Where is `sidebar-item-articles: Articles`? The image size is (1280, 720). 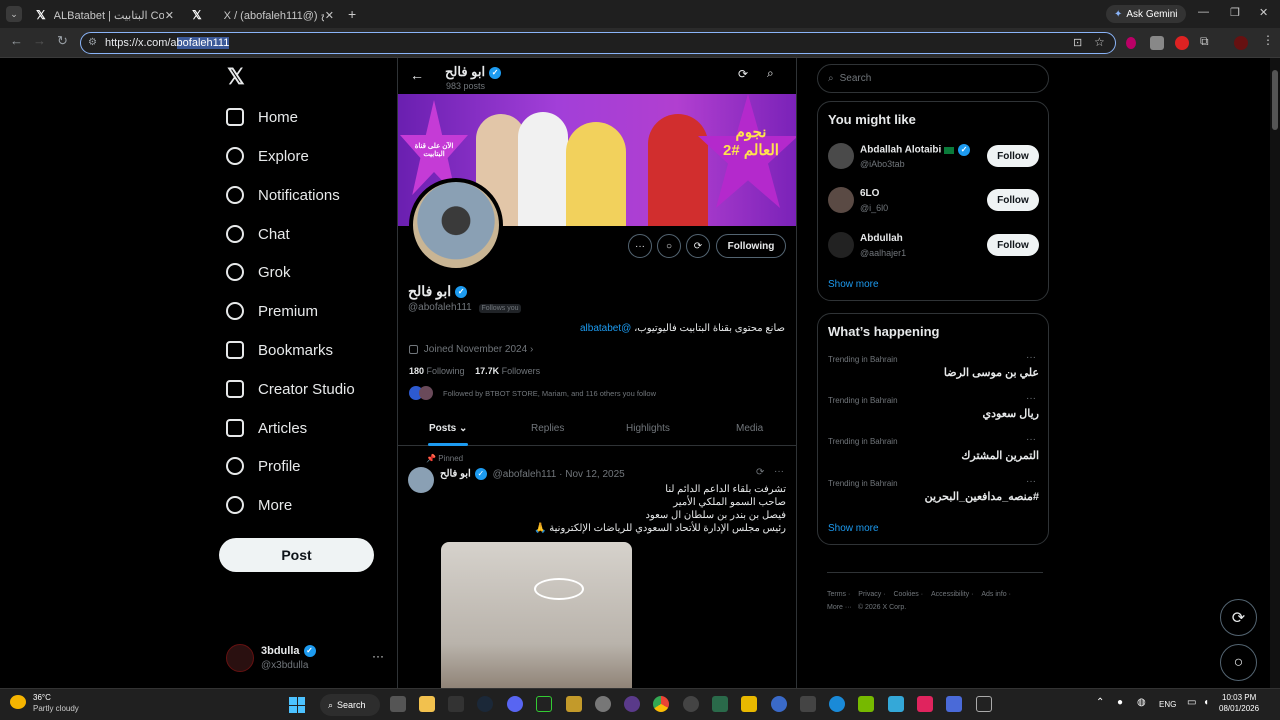
sidebar-item-articles: Articles is located at coordinates (266, 428).